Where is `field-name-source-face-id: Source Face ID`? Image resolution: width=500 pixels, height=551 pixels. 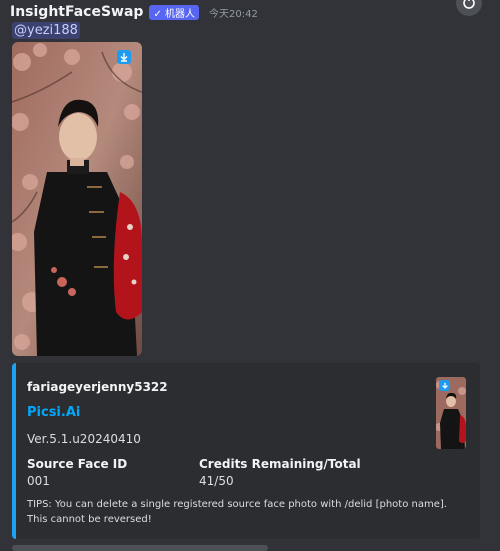
field-name-source-face-id: Source Face ID is located at coordinates (77, 464).